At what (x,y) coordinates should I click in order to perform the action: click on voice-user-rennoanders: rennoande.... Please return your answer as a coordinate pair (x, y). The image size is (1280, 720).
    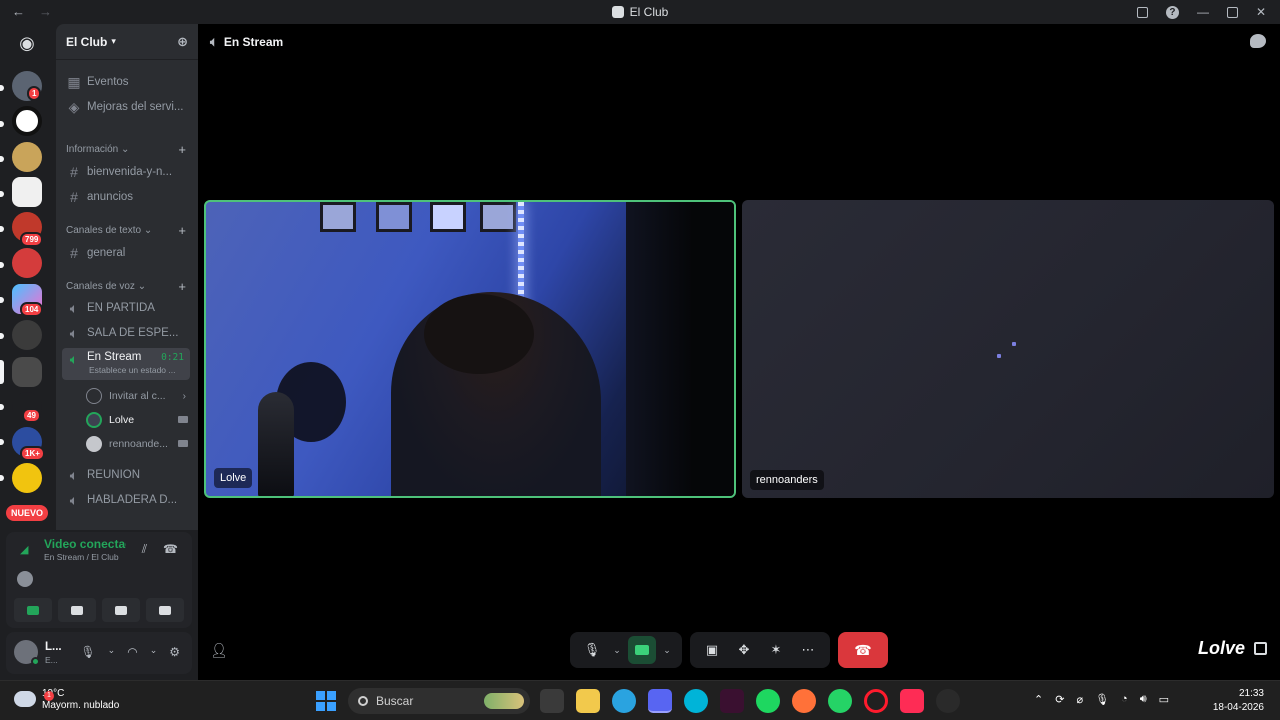
    Looking at the image, I should click on (138, 444).